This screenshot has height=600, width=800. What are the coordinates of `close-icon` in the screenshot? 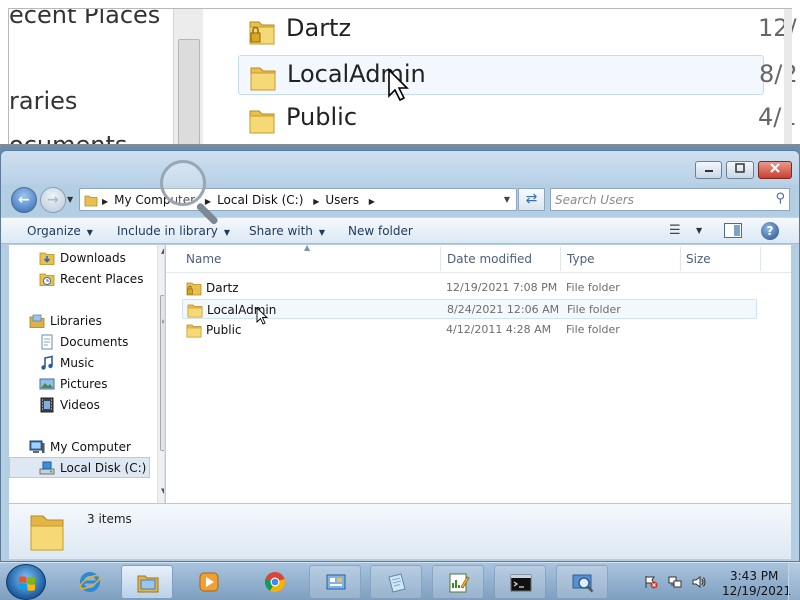 It's located at (775, 168).